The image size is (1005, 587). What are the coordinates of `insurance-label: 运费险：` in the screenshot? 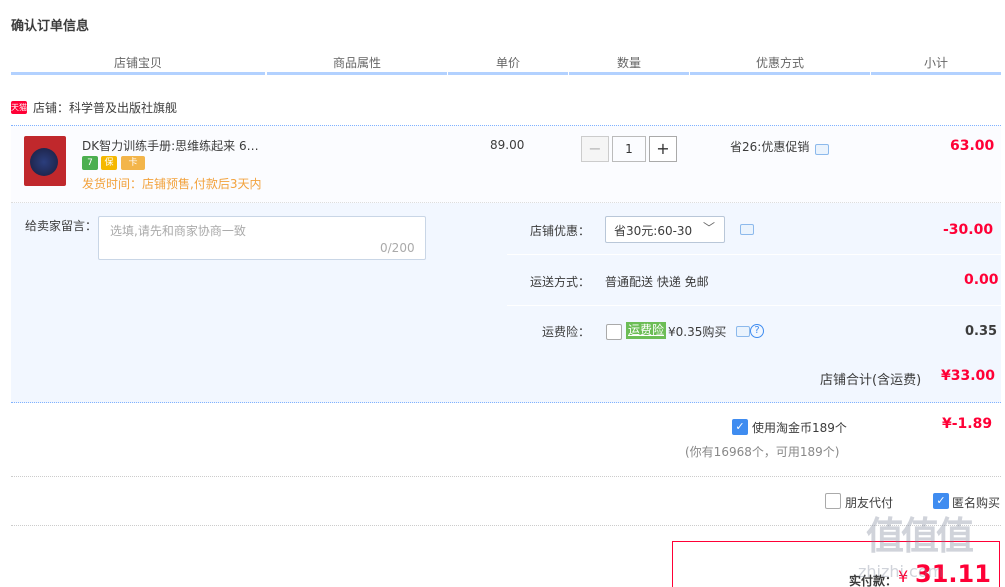 It's located at (566, 332).